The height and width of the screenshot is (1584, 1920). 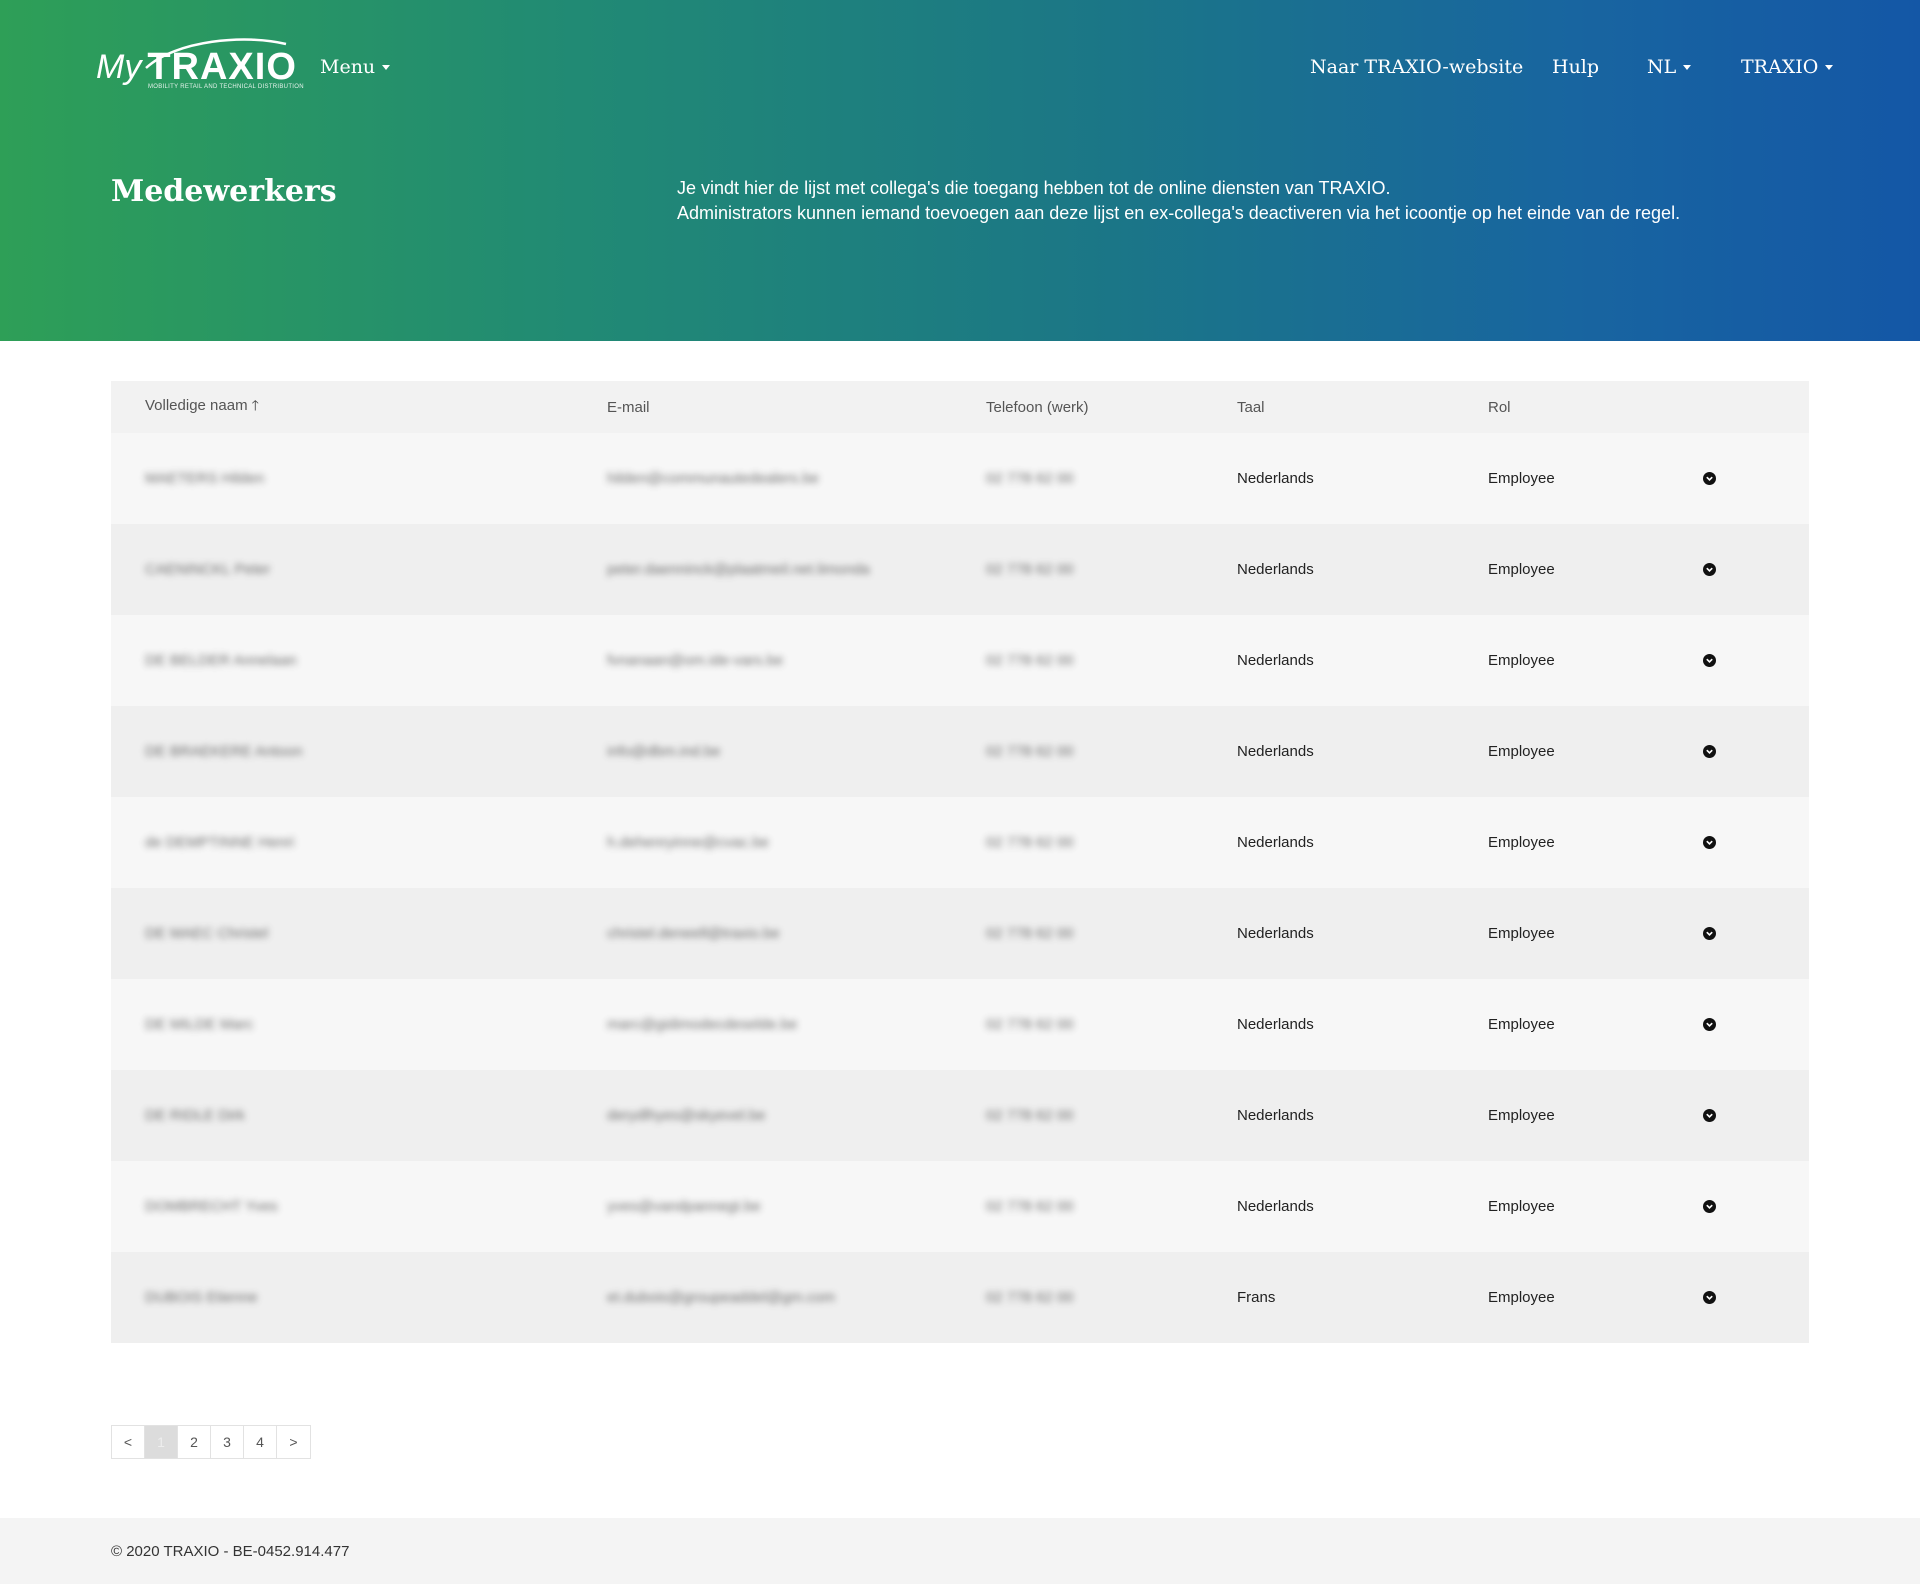 I want to click on employee-name-cell: de DEMPTINNE Henri, so click(x=359, y=842).